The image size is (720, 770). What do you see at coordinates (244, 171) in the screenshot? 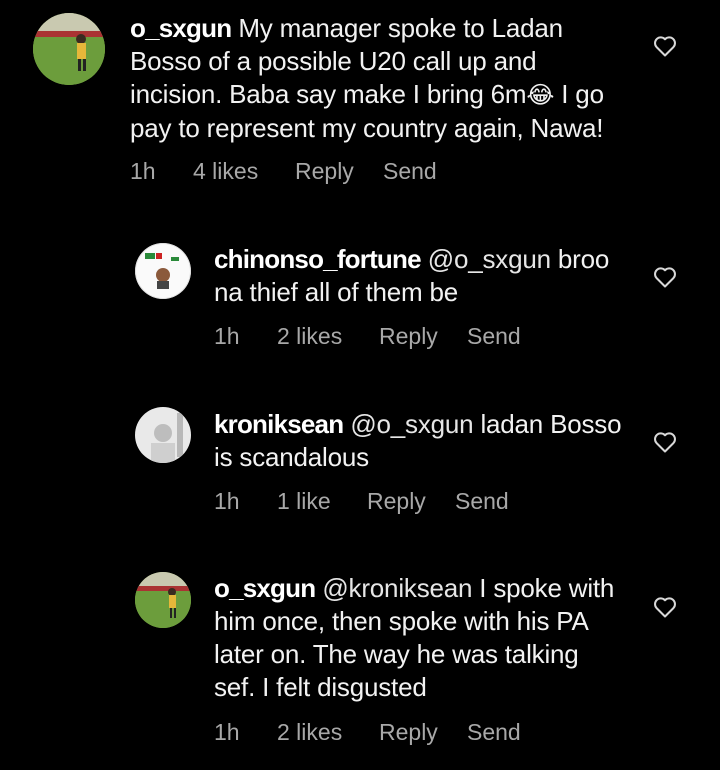
I see `likes-count: 4 likes` at bounding box center [244, 171].